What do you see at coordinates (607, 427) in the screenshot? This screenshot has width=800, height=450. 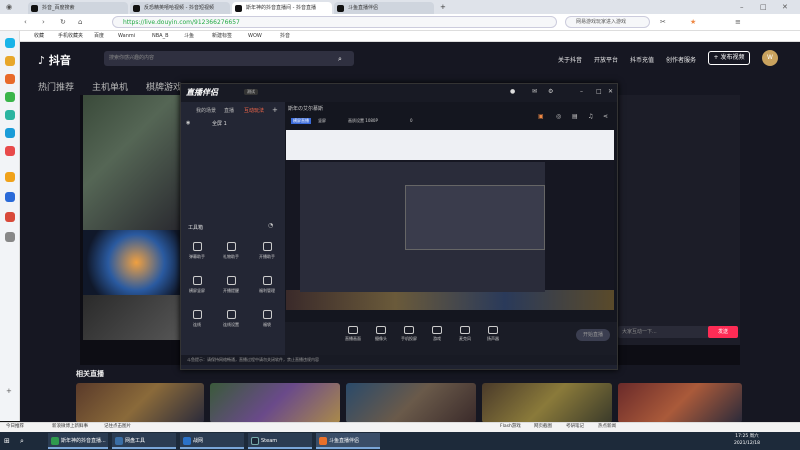 I see `status-item: 热点新闻` at bounding box center [607, 427].